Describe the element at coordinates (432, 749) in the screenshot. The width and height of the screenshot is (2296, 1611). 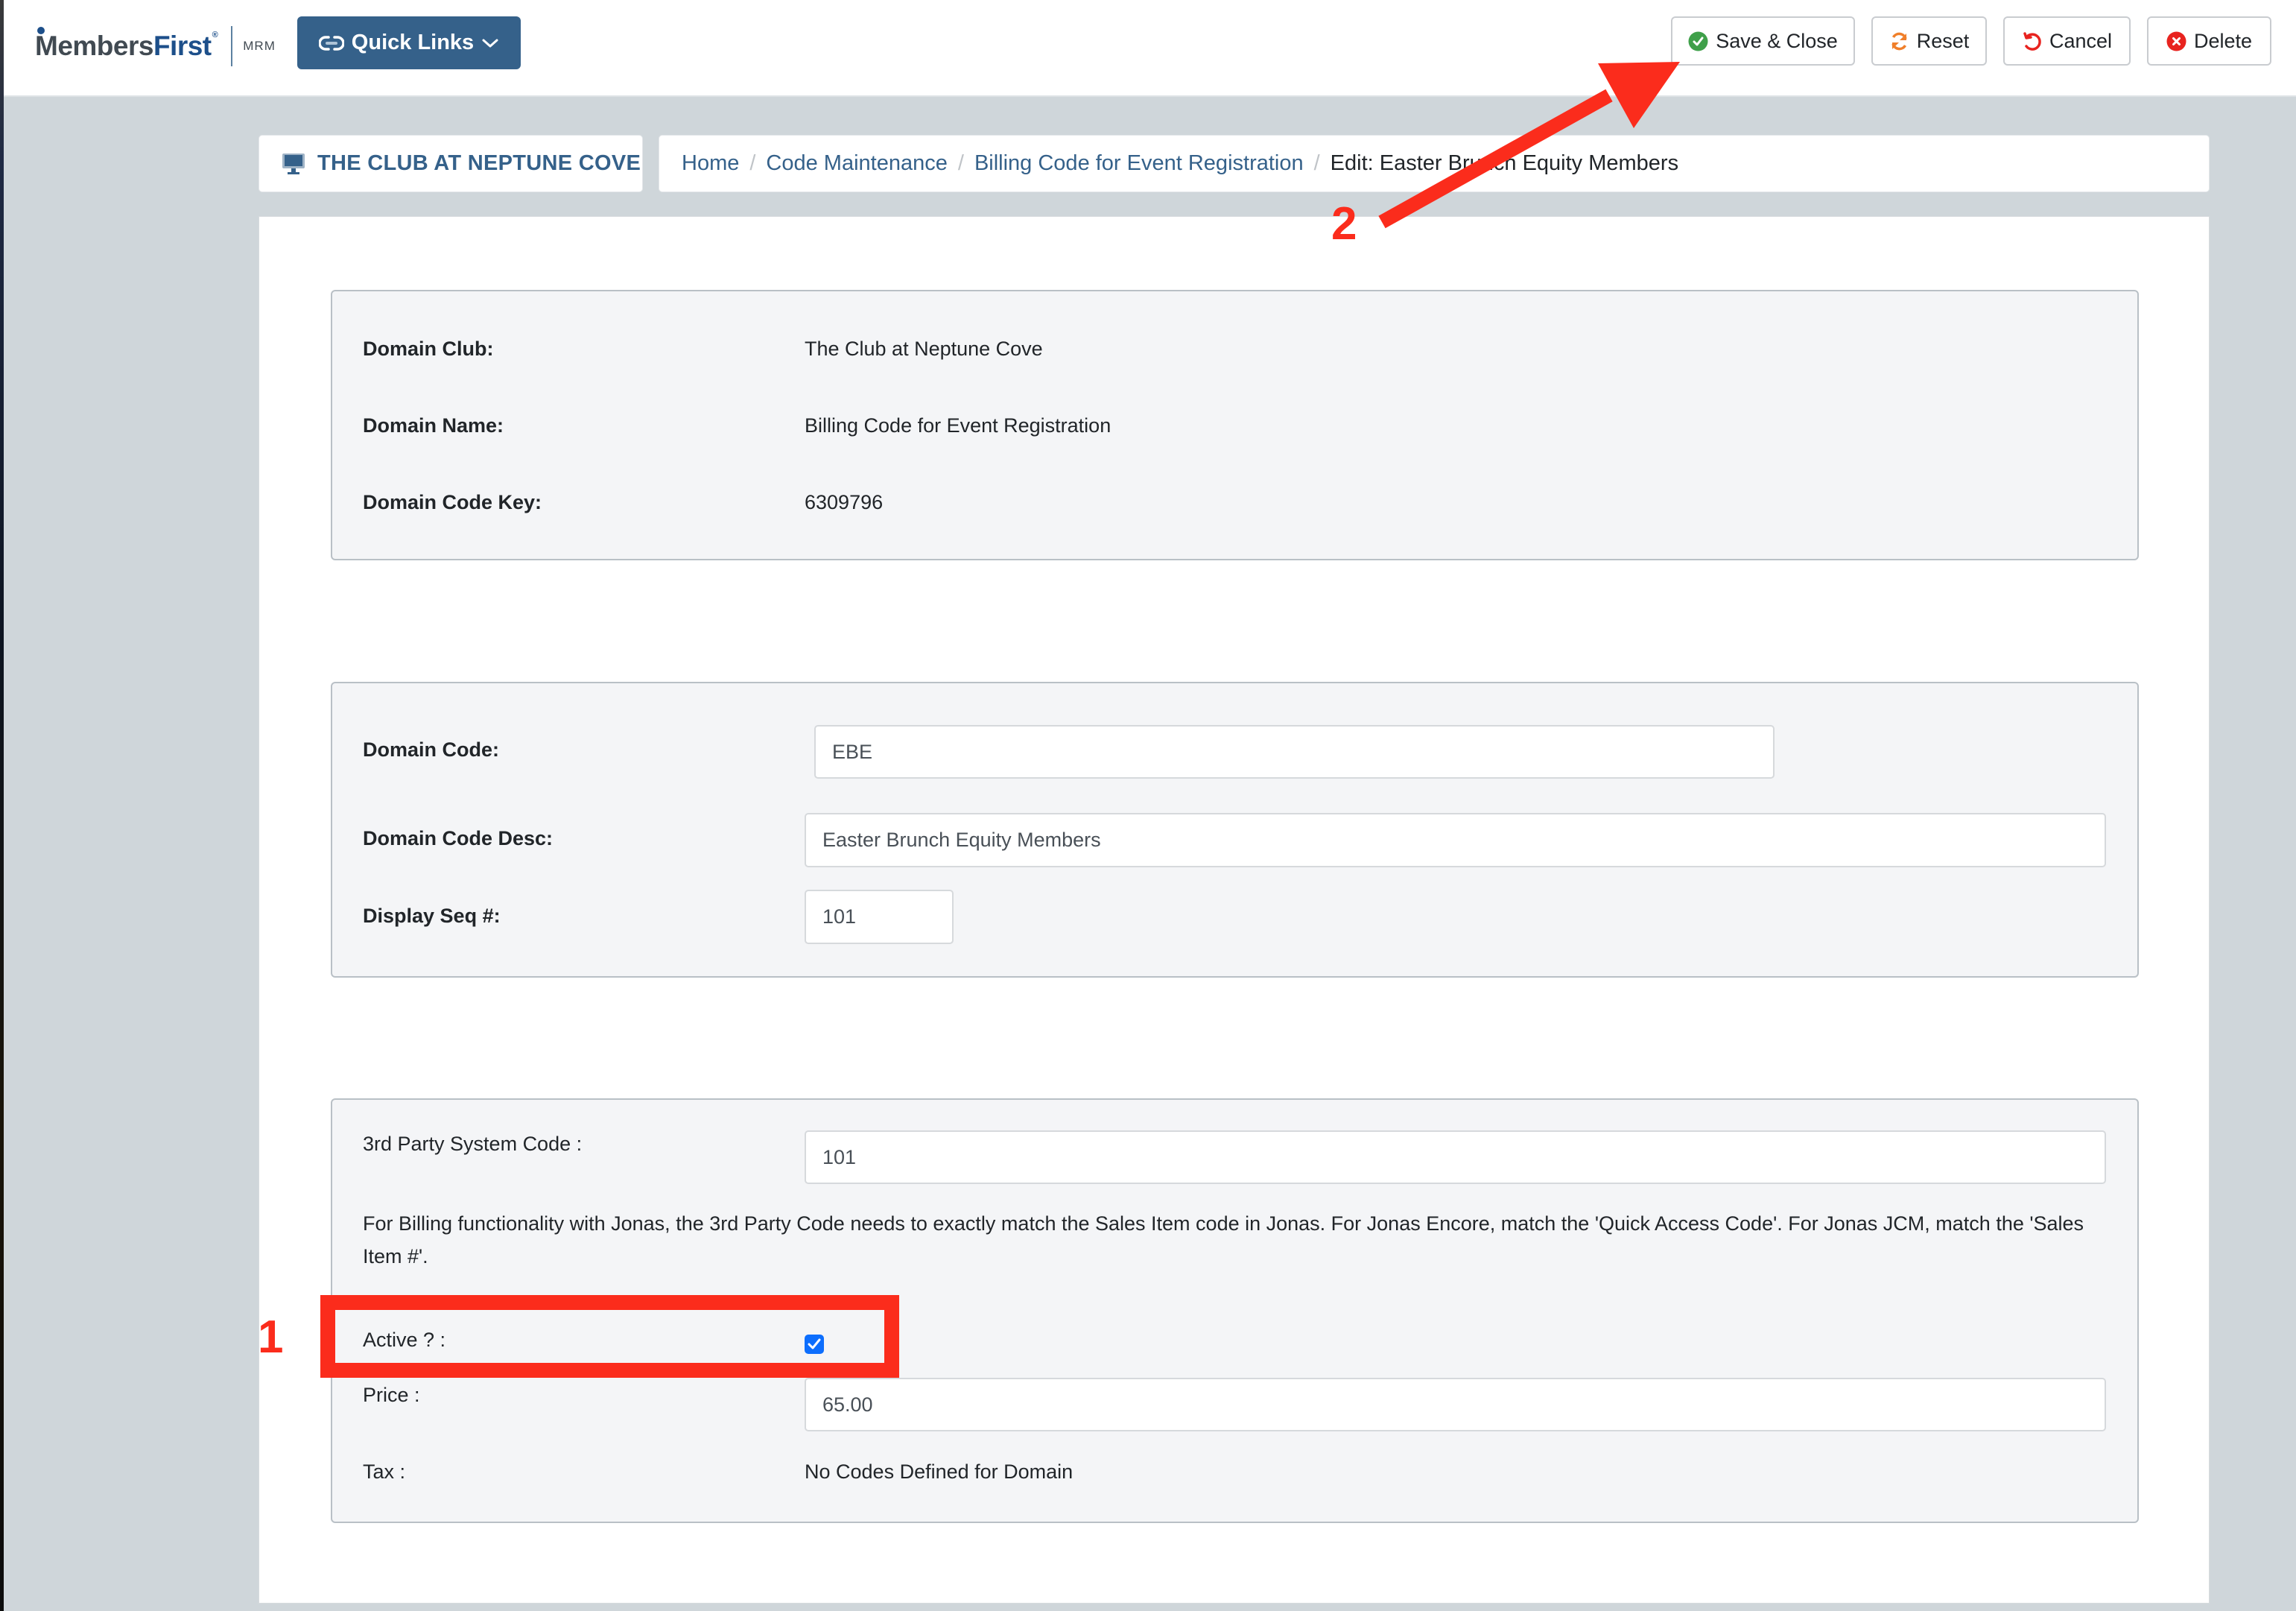
I see `domain-code-label: Domain Code:` at that location.